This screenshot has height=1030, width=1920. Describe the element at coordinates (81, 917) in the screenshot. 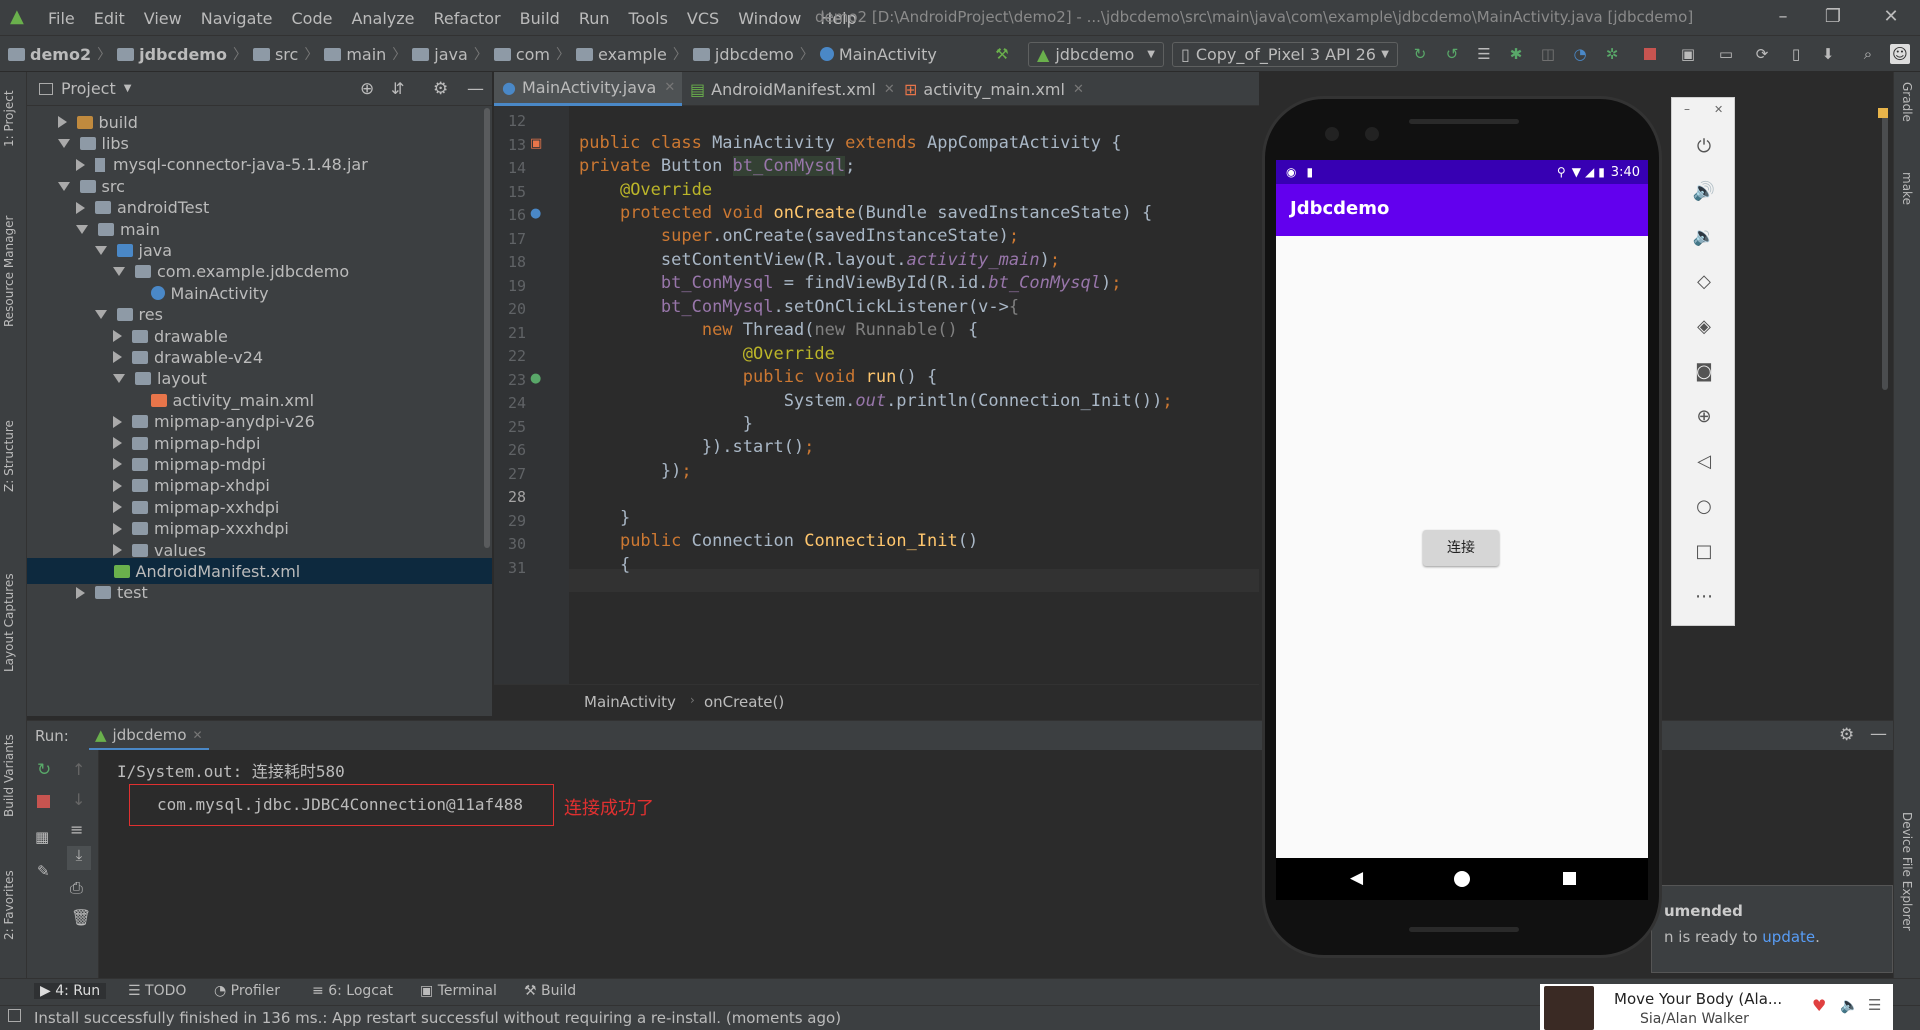

I see `trash-icon: 🗑` at that location.